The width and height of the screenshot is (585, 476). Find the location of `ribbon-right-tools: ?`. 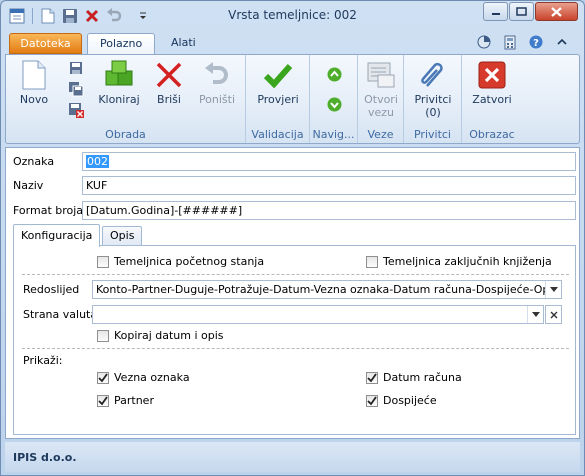

ribbon-right-tools: ? is located at coordinates (523, 42).